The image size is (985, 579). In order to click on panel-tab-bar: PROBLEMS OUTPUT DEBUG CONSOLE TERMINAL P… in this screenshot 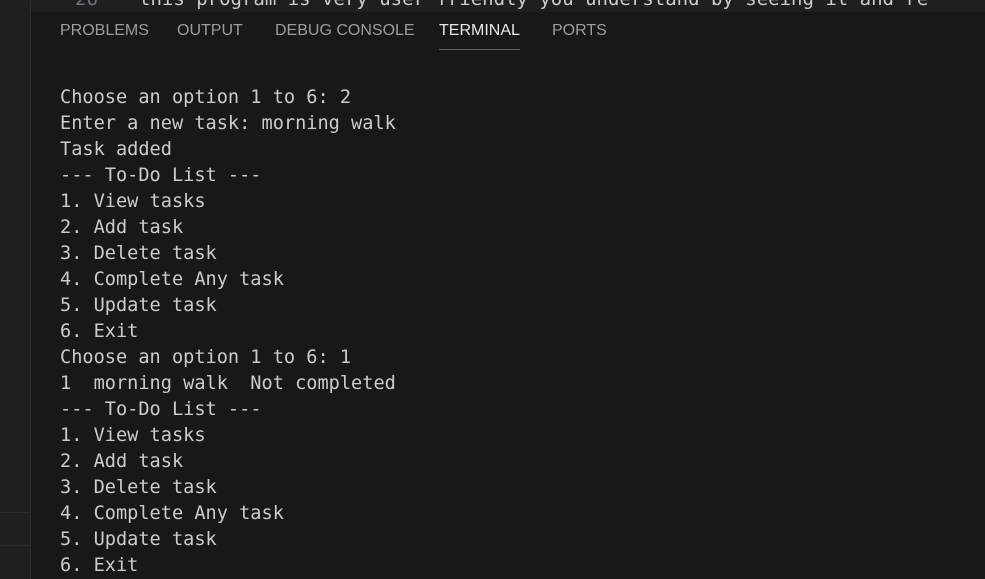, I will do `click(508, 32)`.